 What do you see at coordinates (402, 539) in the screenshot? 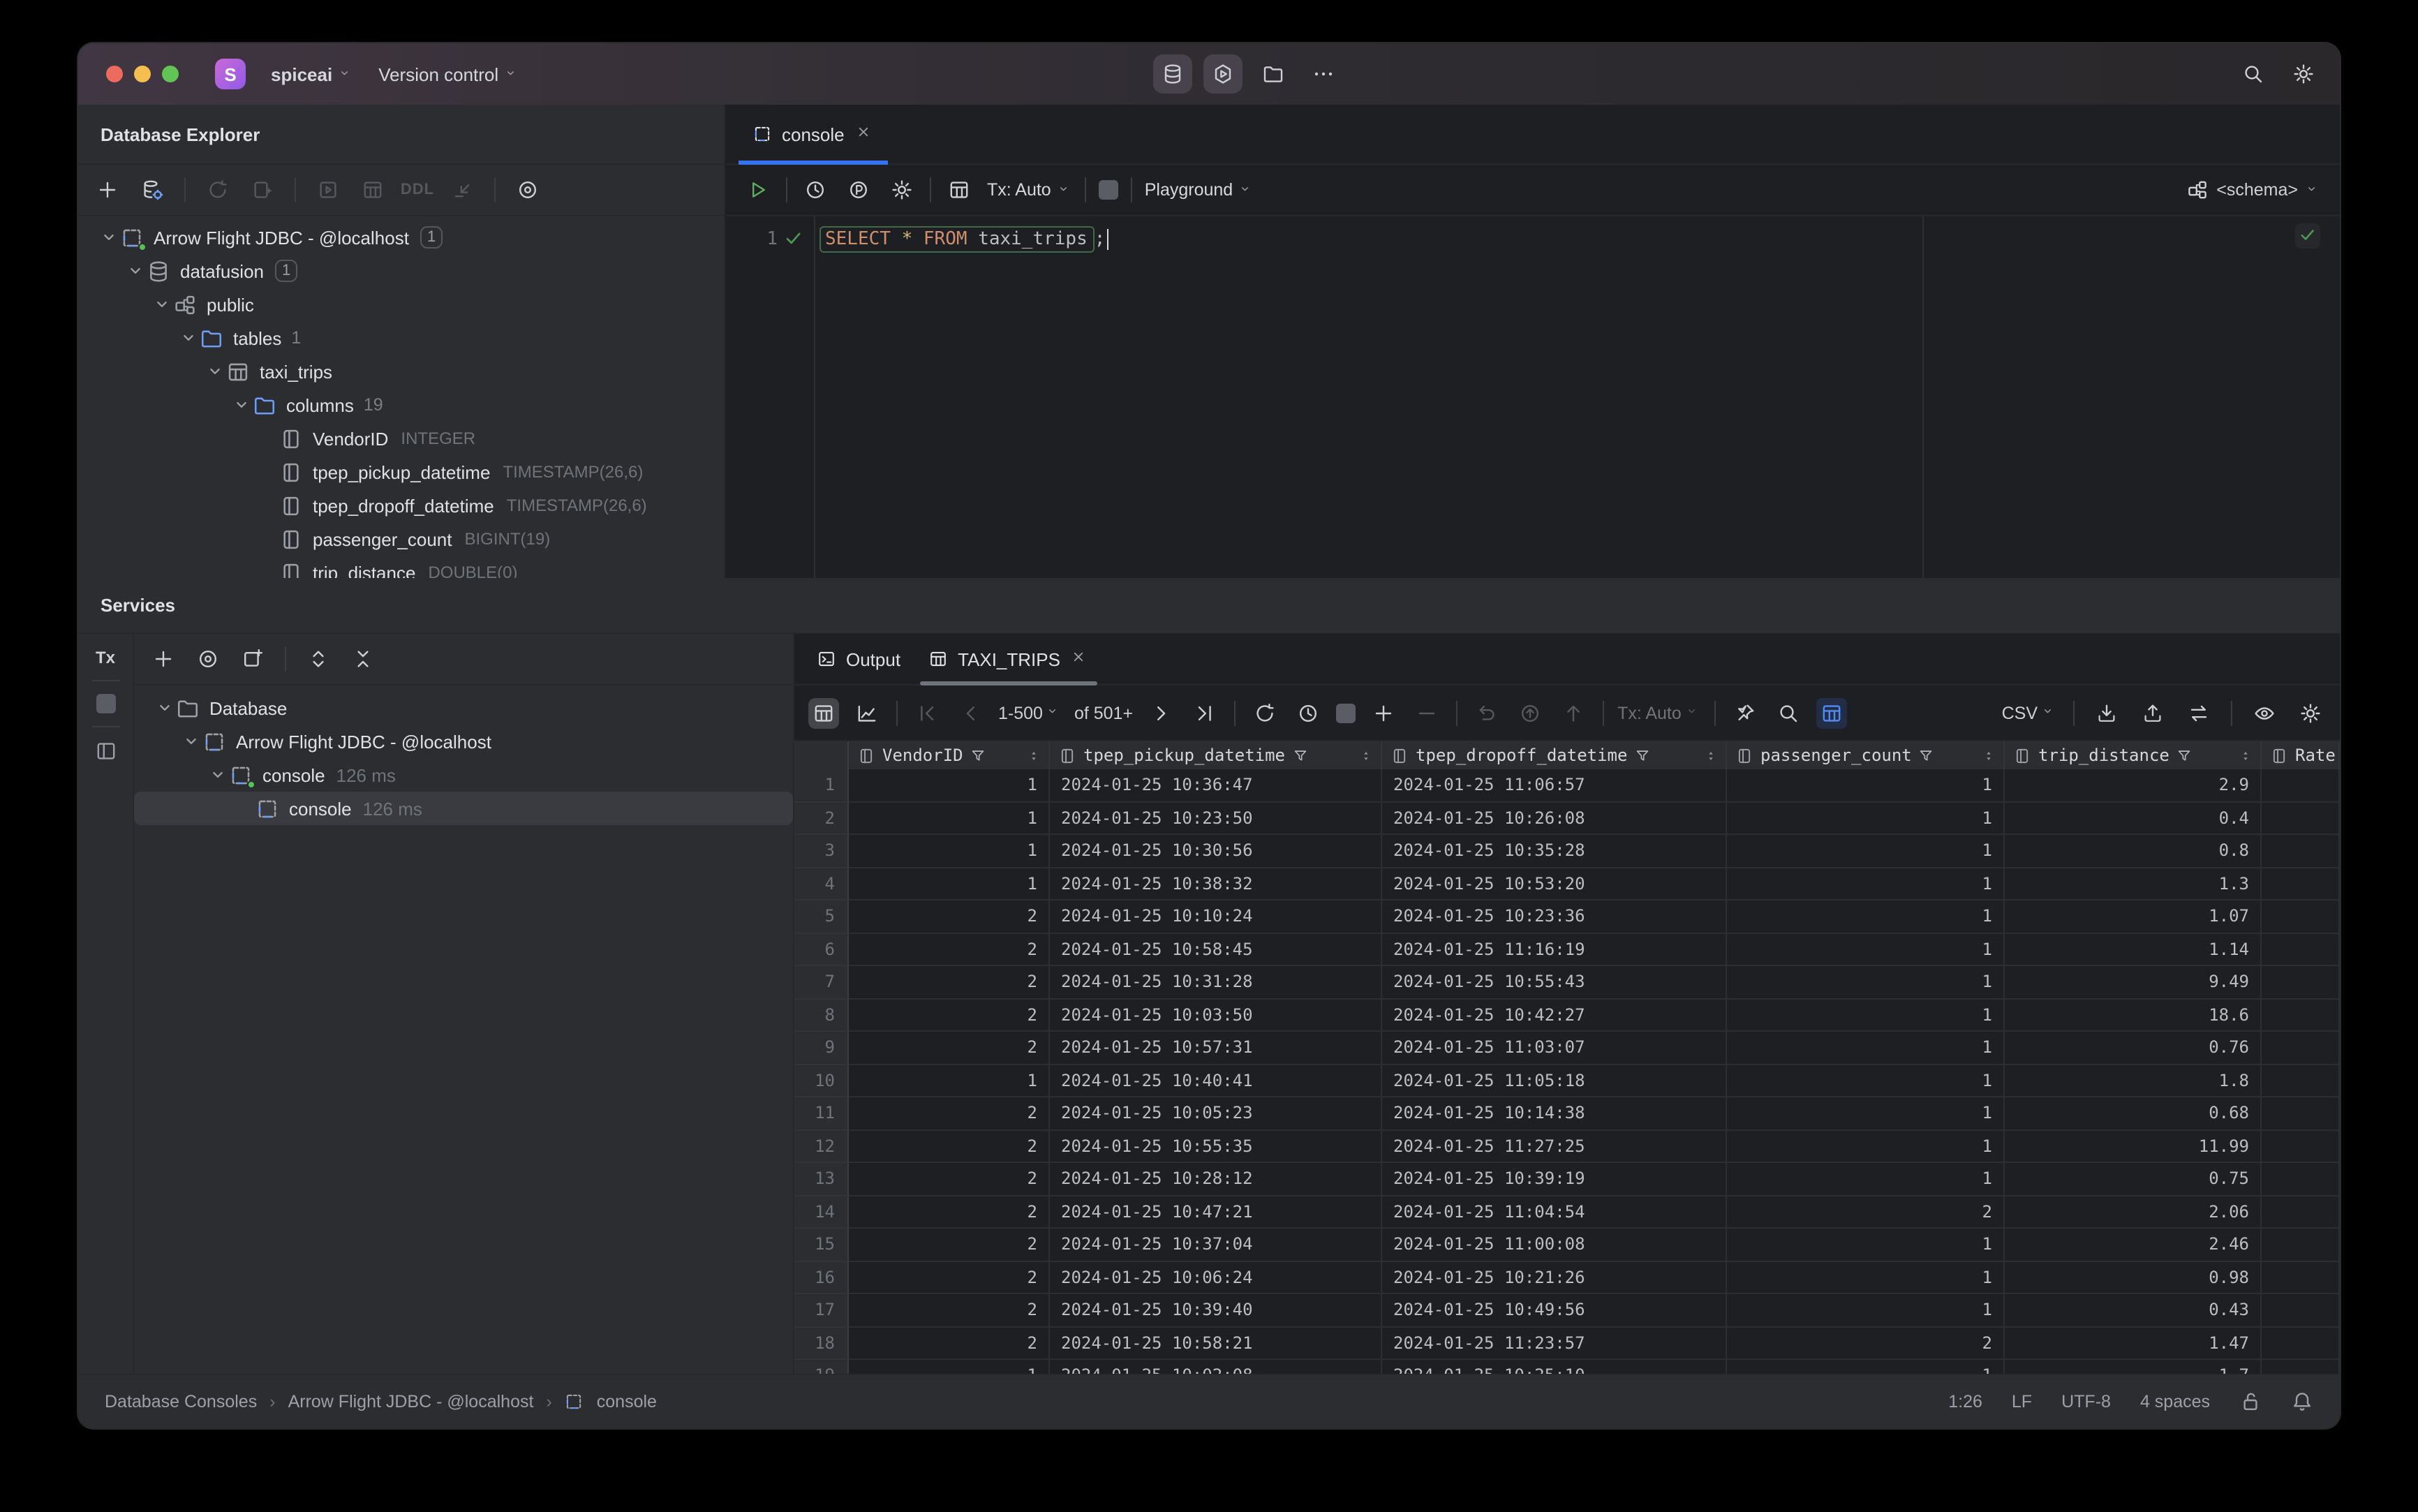
I see `explorer-tree-item: passenger_count BIGINT(19)` at bounding box center [402, 539].